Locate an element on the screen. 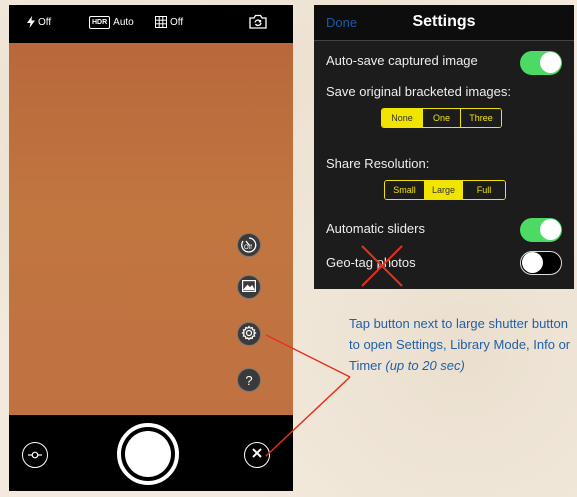 The width and height of the screenshot is (577, 497). shutter-inner is located at coordinates (148, 454).